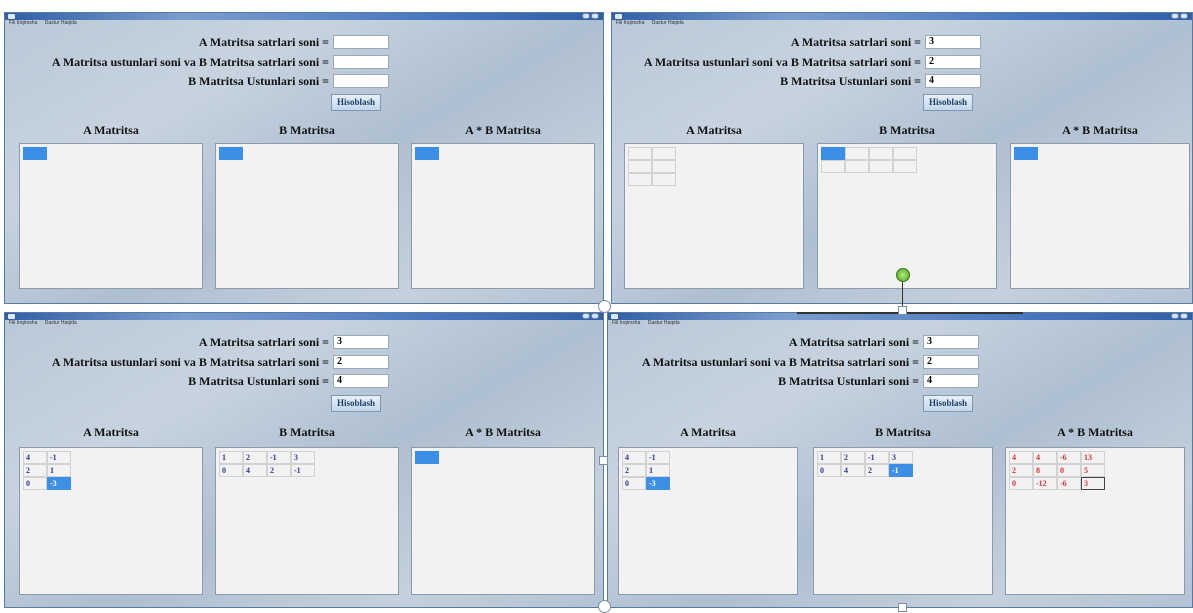 The height and width of the screenshot is (613, 1193). Describe the element at coordinates (1045, 457) in the screenshot. I see `matrix-ab-cell: 4` at that location.